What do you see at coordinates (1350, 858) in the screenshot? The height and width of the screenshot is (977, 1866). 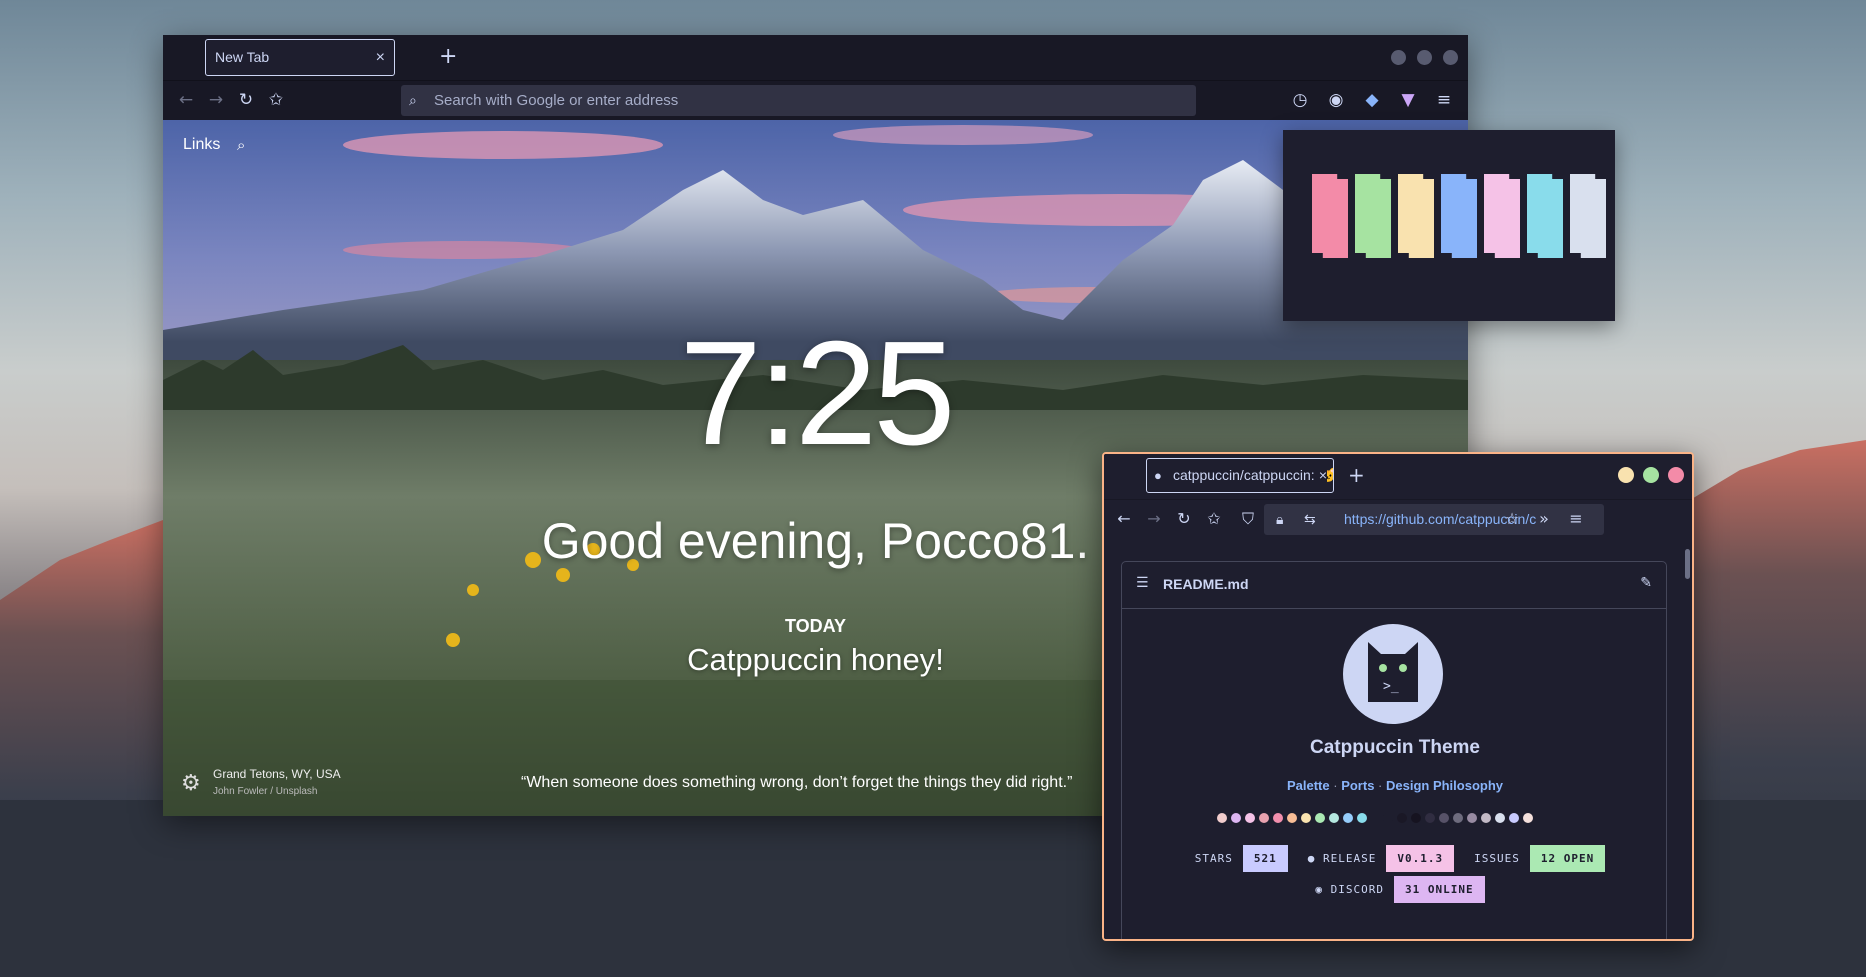 I see `release-label-text: RELEASE` at bounding box center [1350, 858].